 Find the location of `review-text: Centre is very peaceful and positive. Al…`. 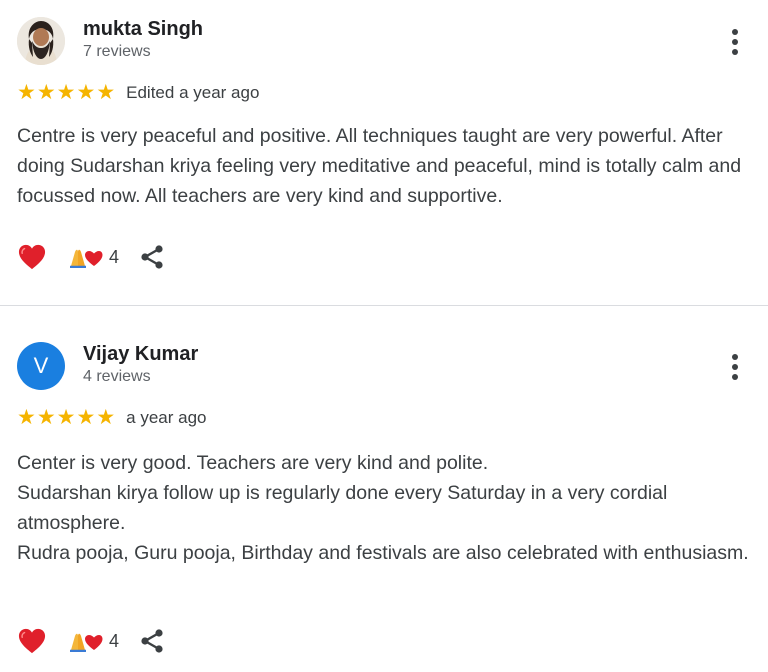

review-text: Centre is very peaceful and positive. Al… is located at coordinates (384, 166).